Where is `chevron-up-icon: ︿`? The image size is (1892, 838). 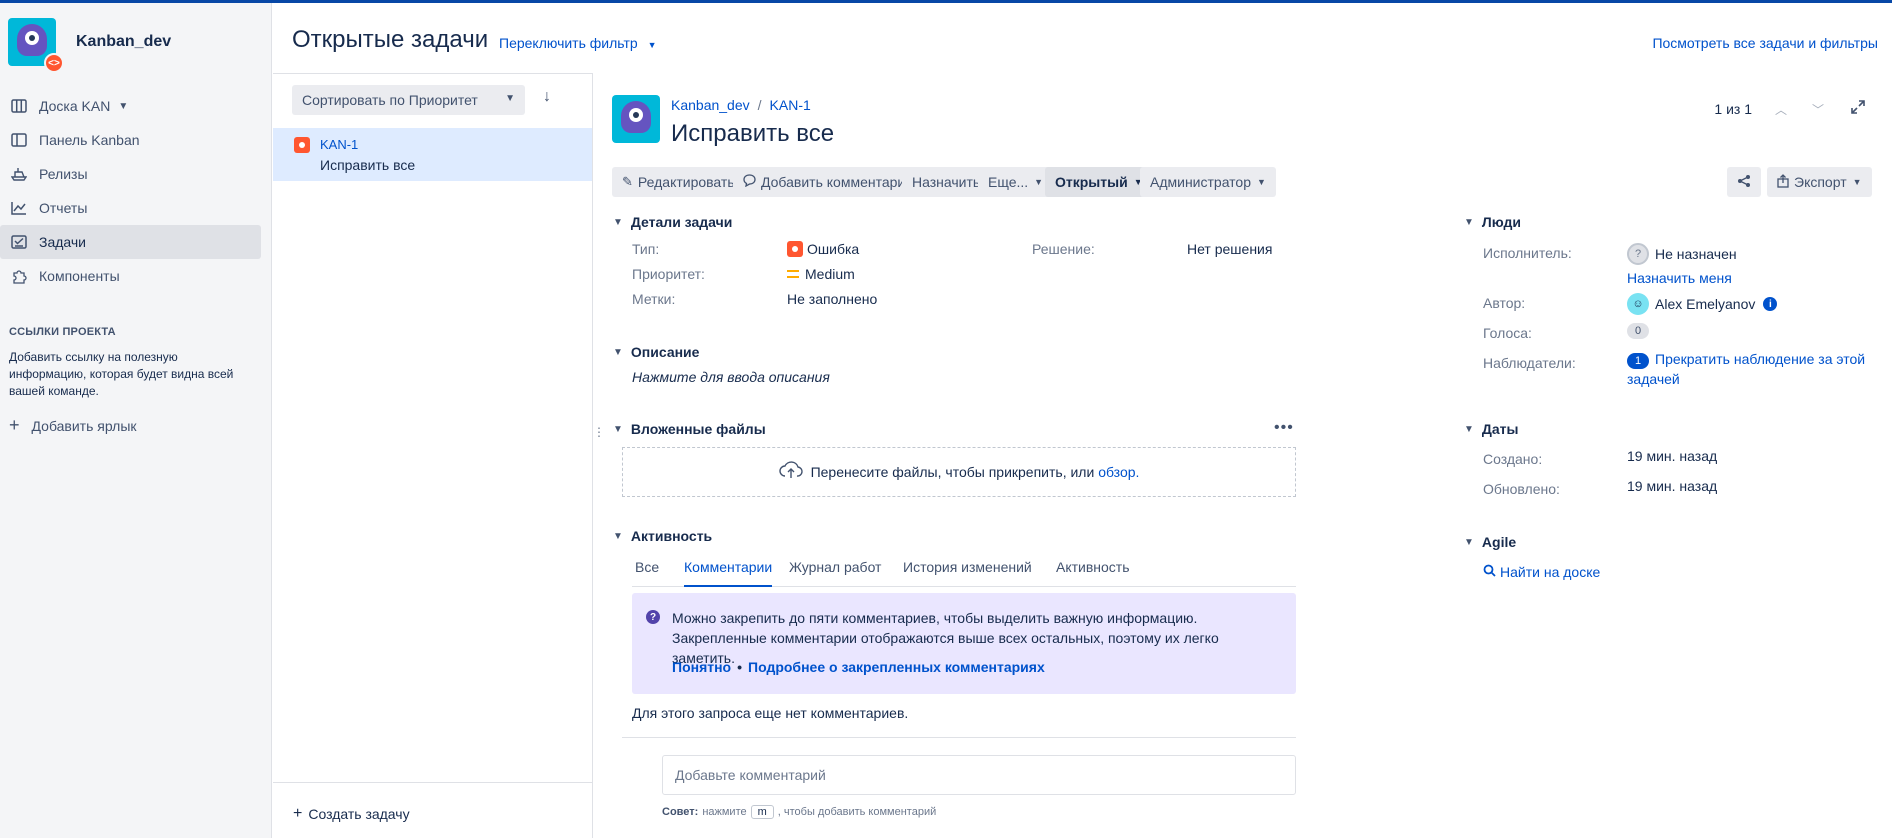
chevron-up-icon: ︿ is located at coordinates (1781, 109).